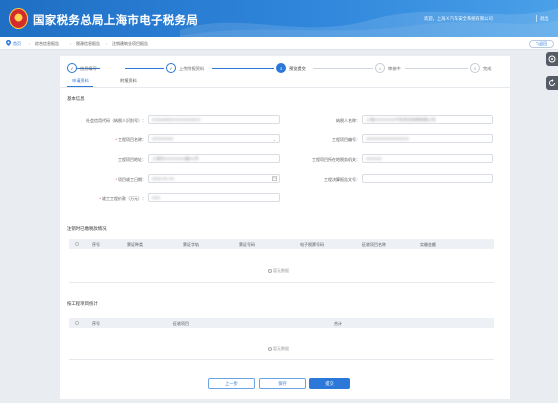 This screenshot has height=403, width=558. What do you see at coordinates (330, 140) in the screenshot?
I see `project-code-label: 工程项目编号：` at bounding box center [330, 140].